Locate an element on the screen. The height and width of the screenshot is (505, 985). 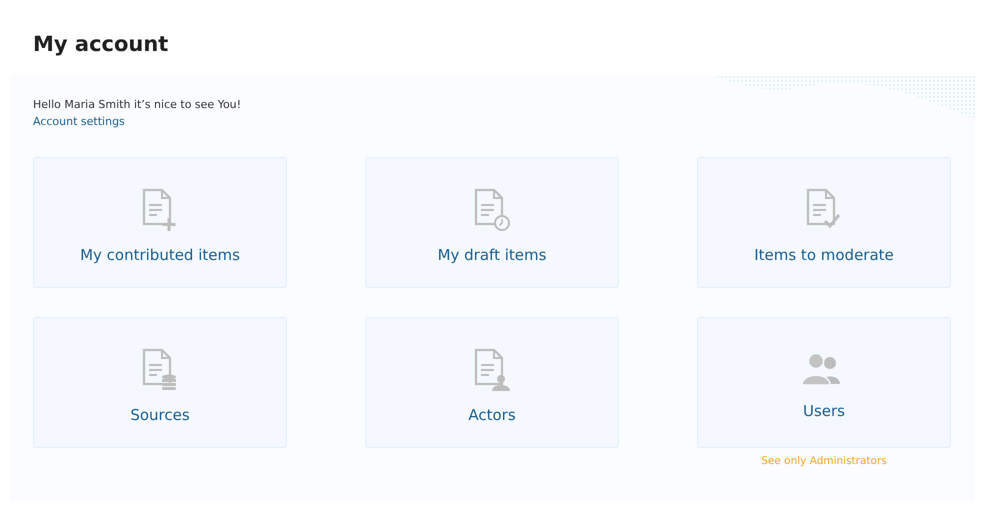
document-person-icon is located at coordinates (492, 370).